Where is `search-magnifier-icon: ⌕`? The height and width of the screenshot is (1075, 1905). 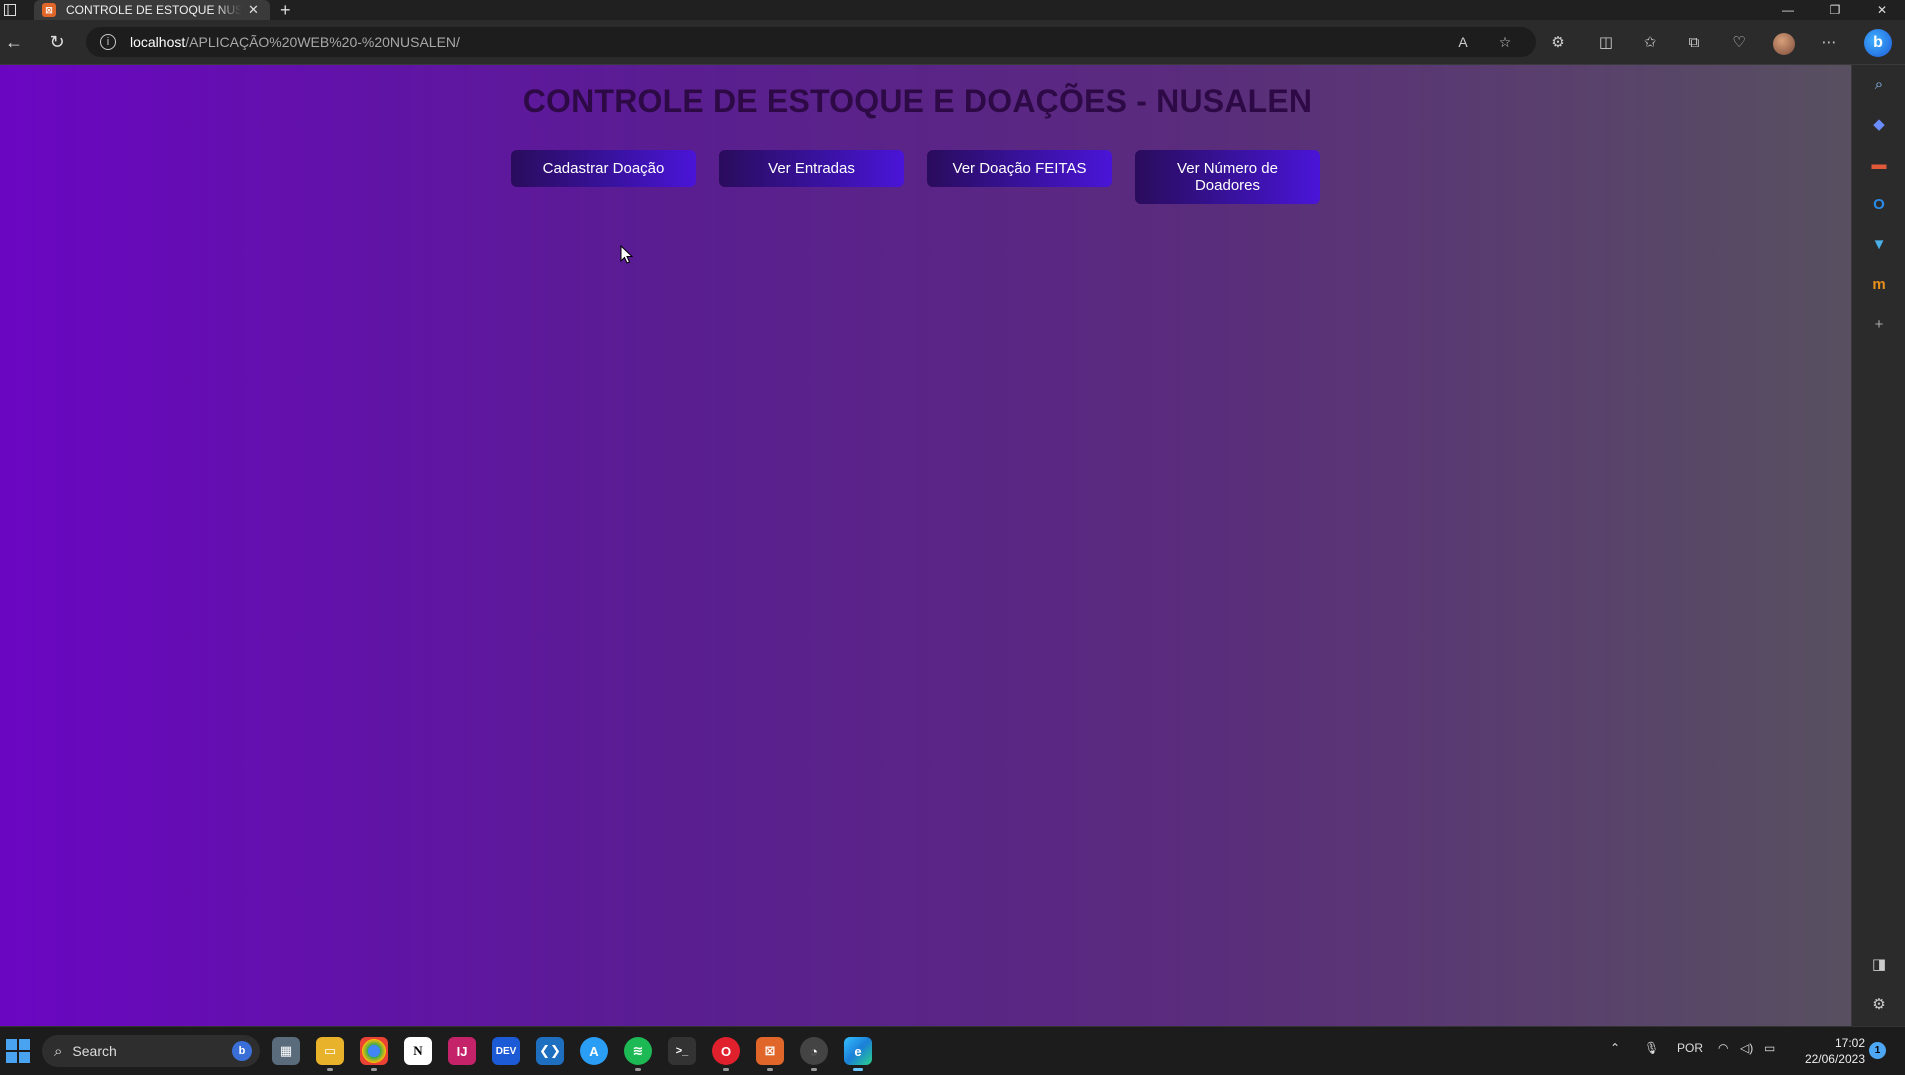 search-magnifier-icon: ⌕ is located at coordinates (58, 1051).